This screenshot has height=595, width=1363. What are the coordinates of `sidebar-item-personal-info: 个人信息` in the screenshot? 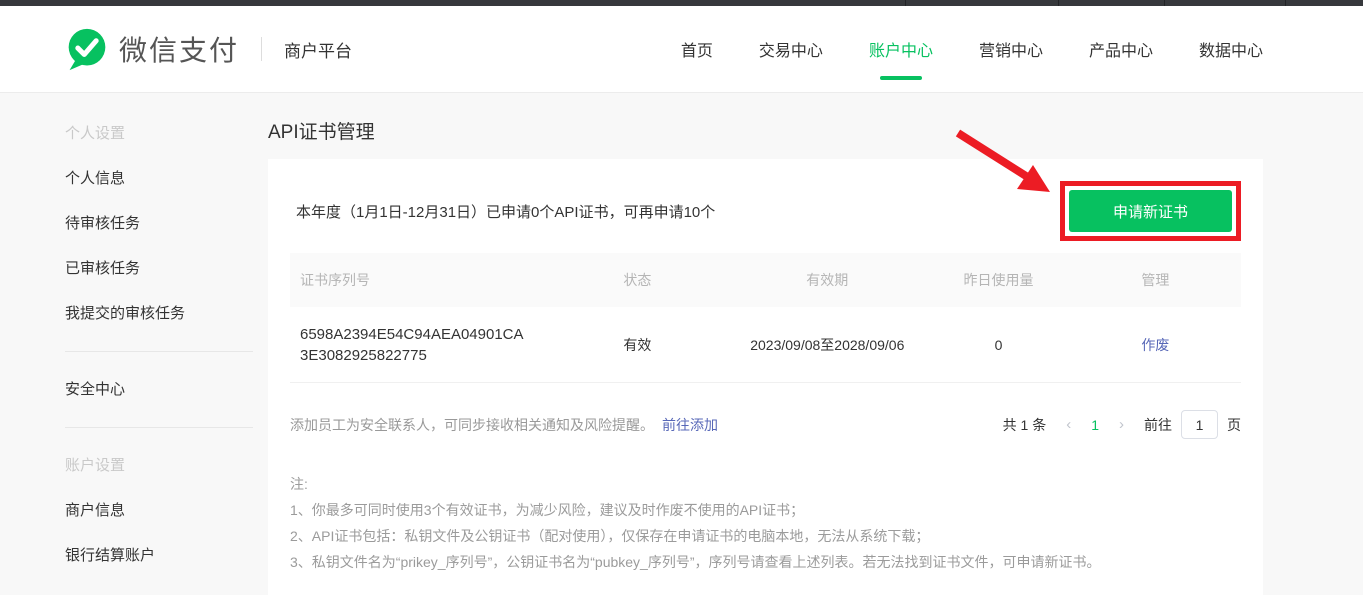 It's located at (166, 178).